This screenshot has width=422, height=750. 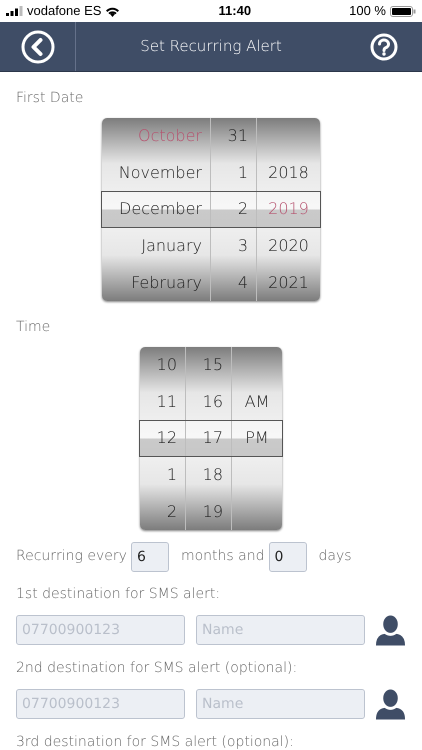 What do you see at coordinates (212, 512) in the screenshot?
I see `picker-value: 19` at bounding box center [212, 512].